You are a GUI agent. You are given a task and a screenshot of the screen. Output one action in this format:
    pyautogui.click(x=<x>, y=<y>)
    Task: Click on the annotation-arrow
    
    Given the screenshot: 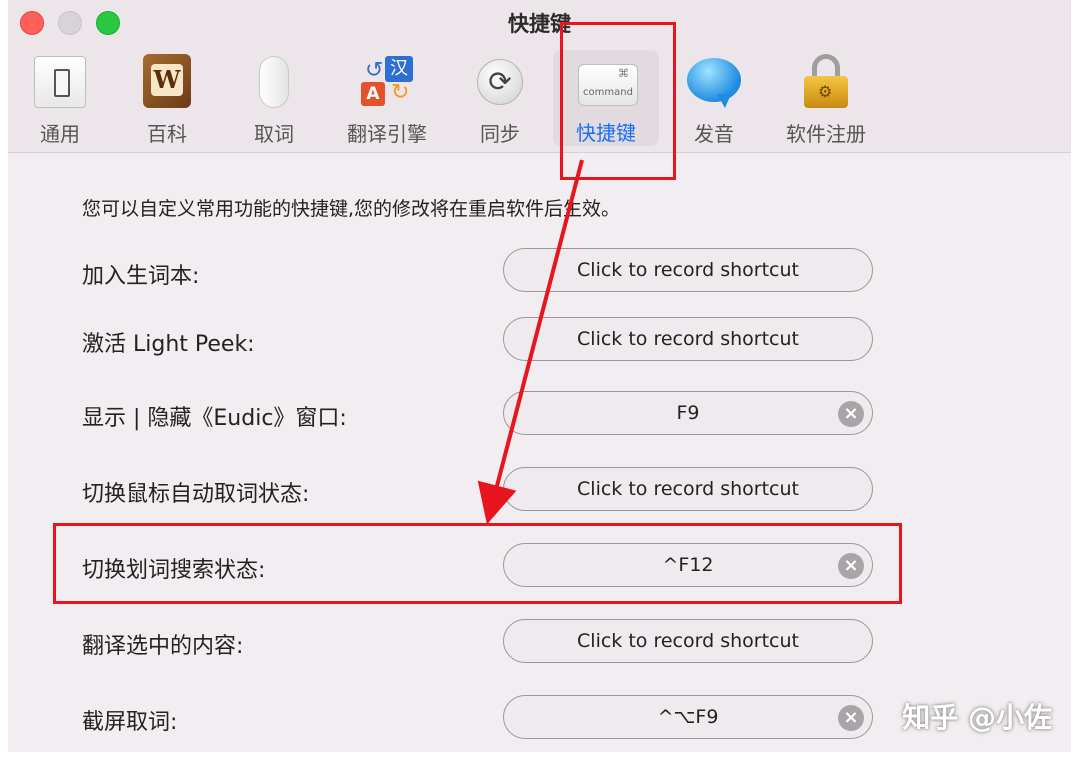 What is the action you would take?
    pyautogui.click(x=530, y=342)
    